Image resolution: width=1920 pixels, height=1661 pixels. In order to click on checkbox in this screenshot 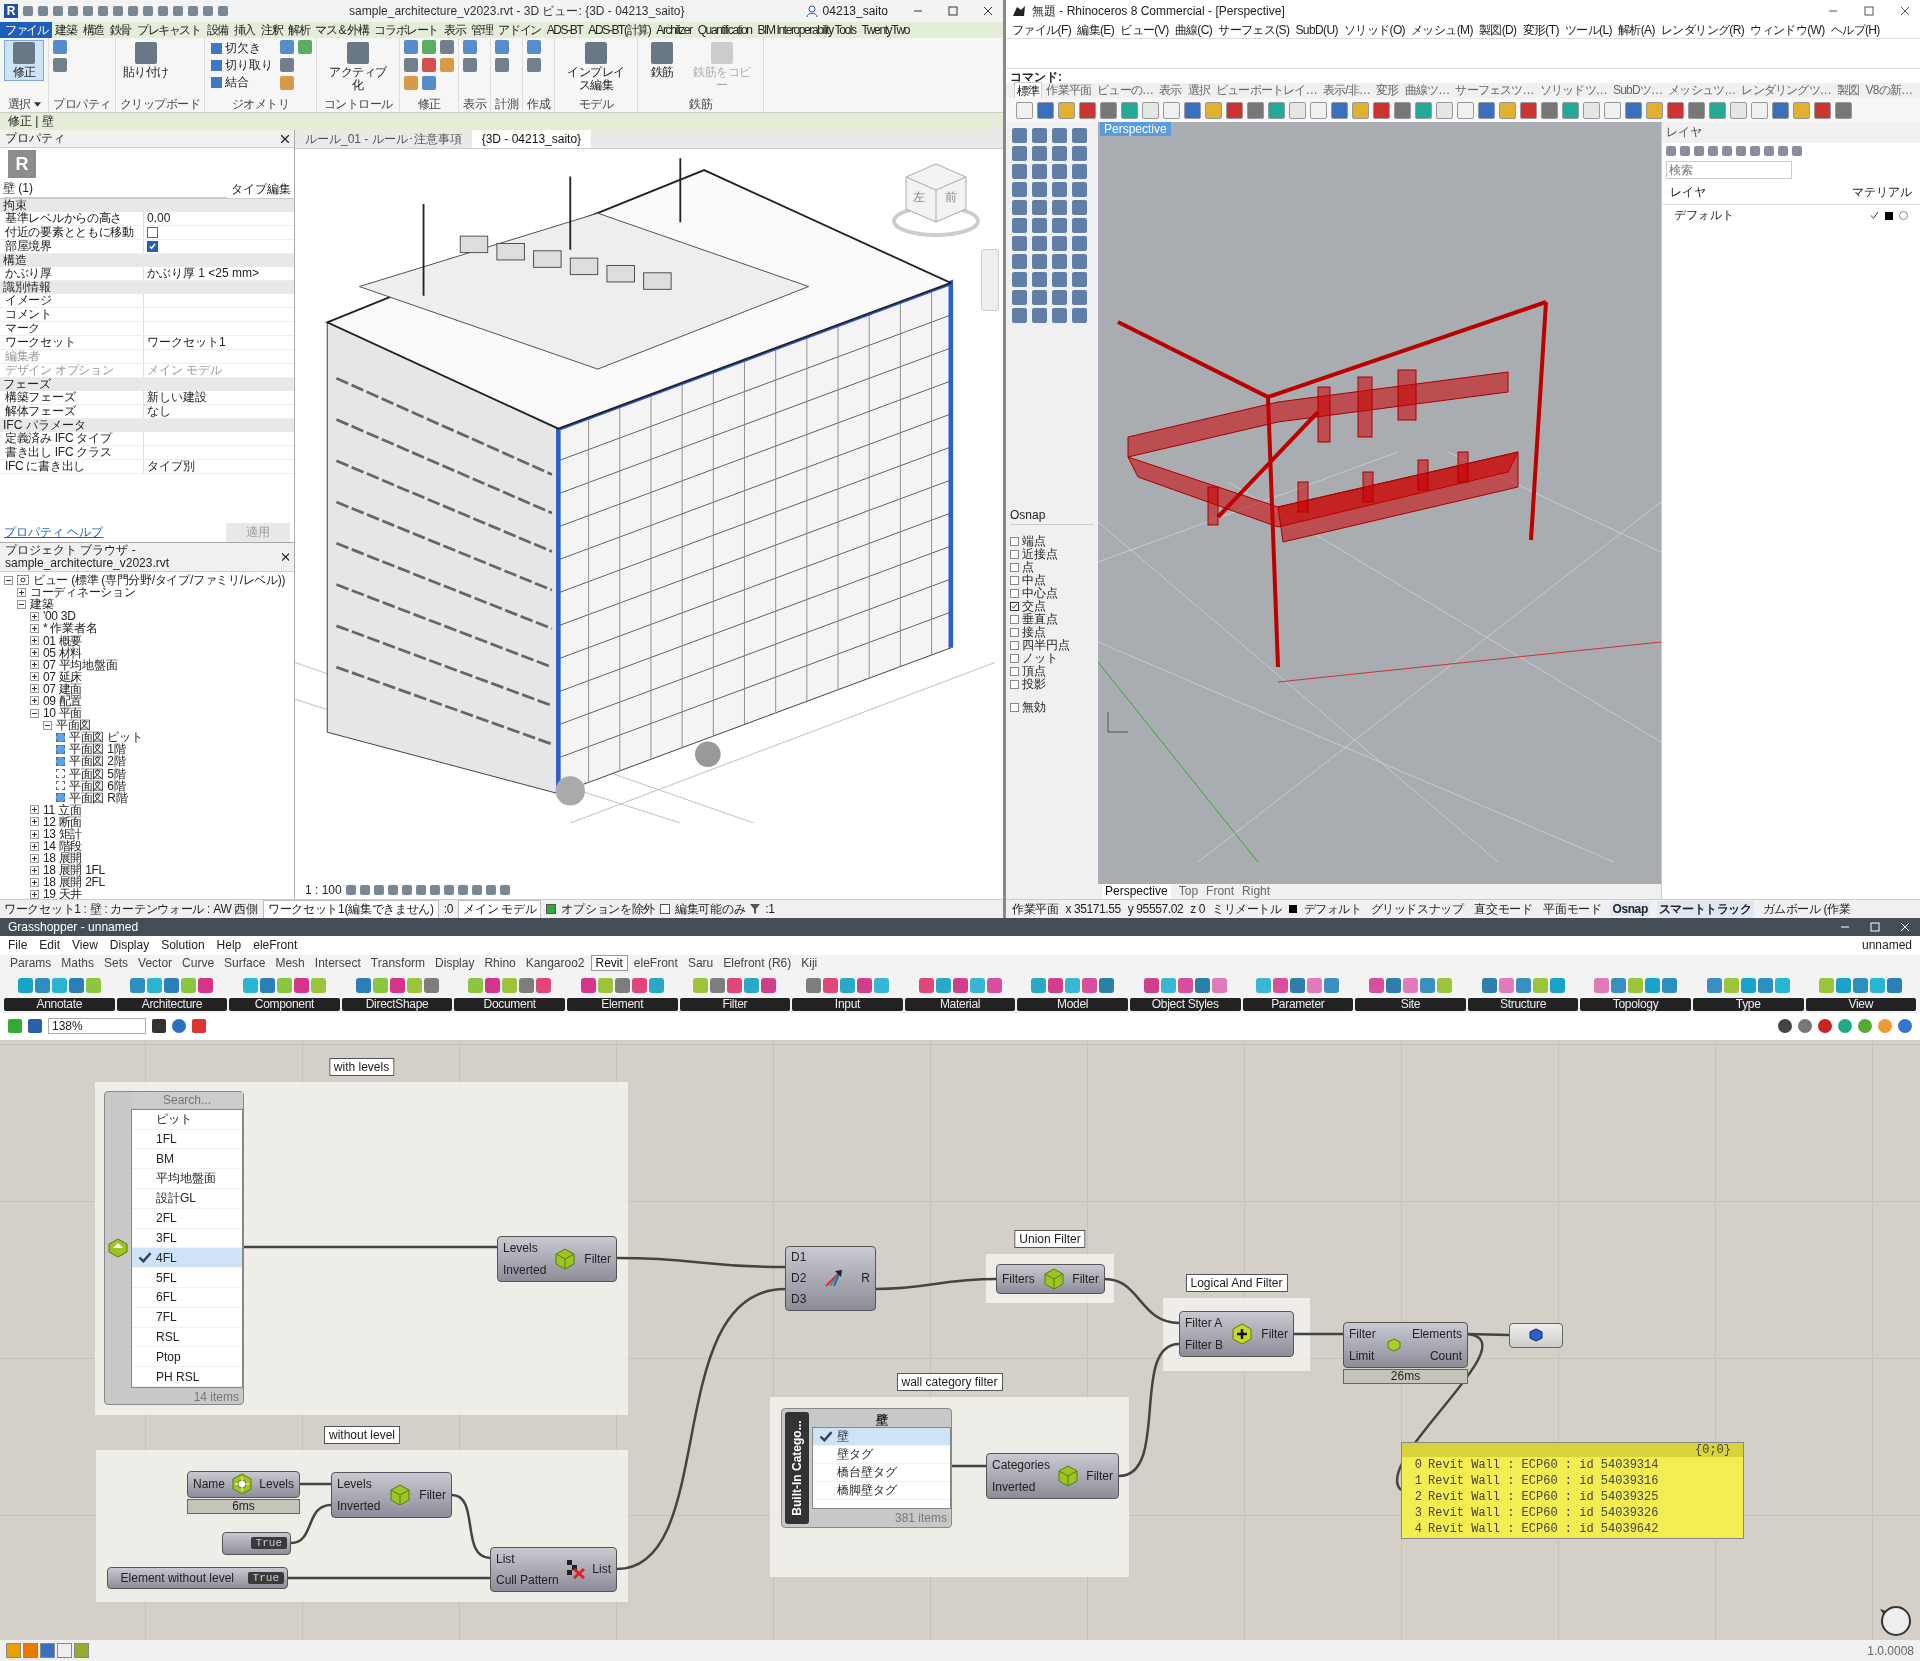, I will do `click(1014, 632)`.